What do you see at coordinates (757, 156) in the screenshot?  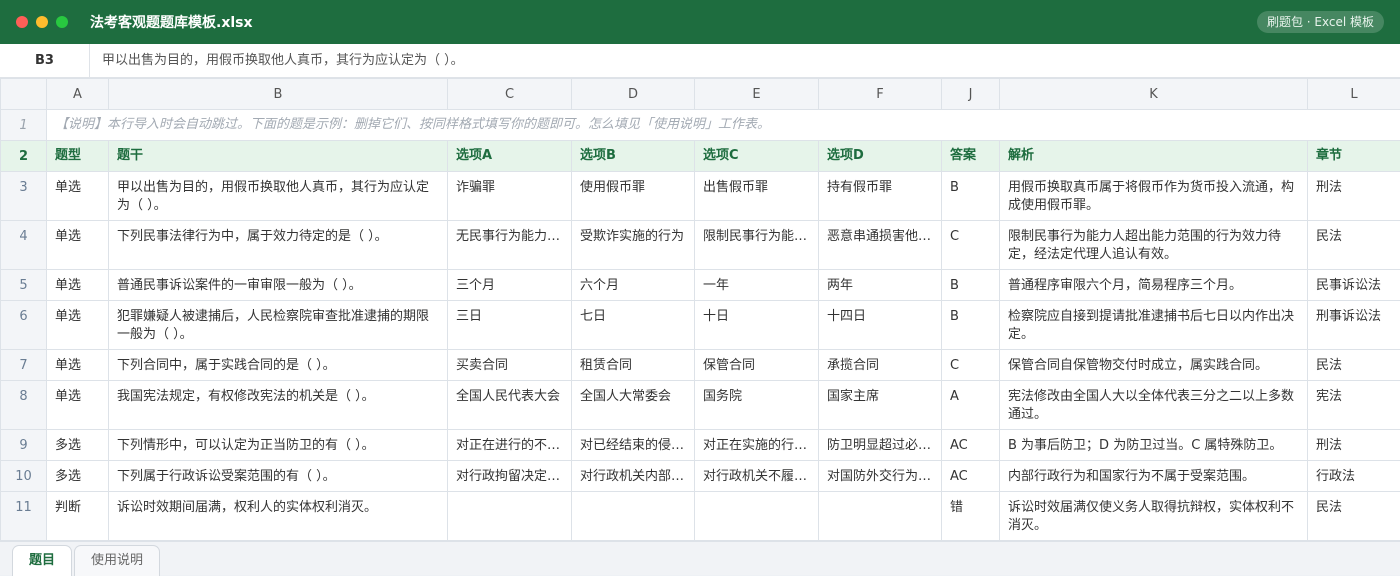 I see `header-cell: 选项C` at bounding box center [757, 156].